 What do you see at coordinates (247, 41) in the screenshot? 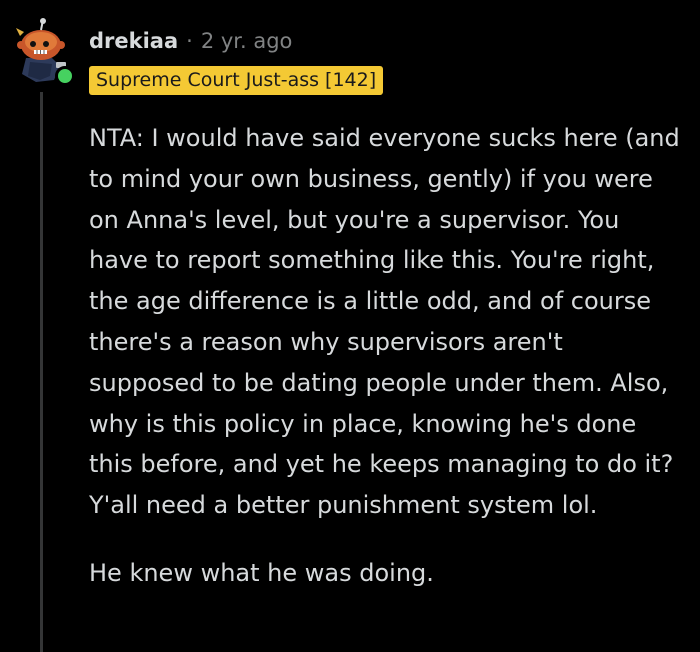
I see `timestamp: 2 yr. ago` at bounding box center [247, 41].